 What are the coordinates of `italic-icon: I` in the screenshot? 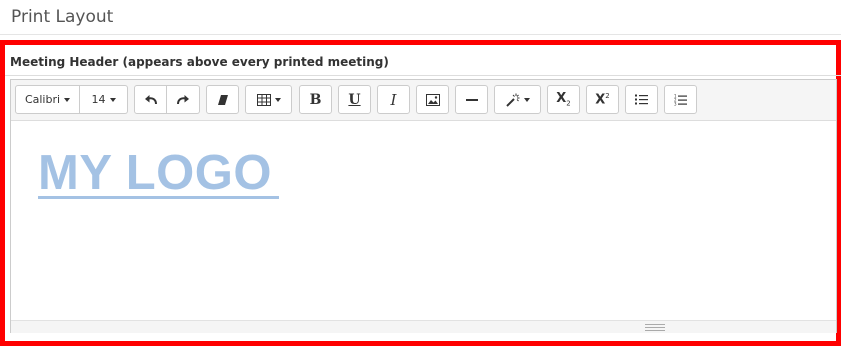 It's located at (393, 99).